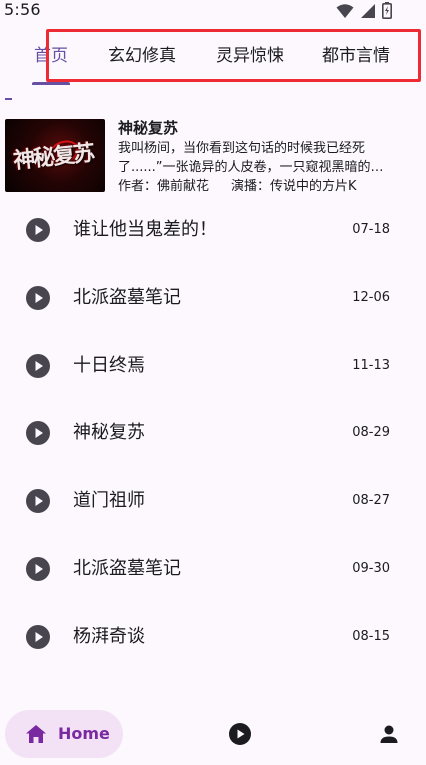 This screenshot has height=765, width=426. I want to click on list-item-date: 08-15, so click(371, 636).